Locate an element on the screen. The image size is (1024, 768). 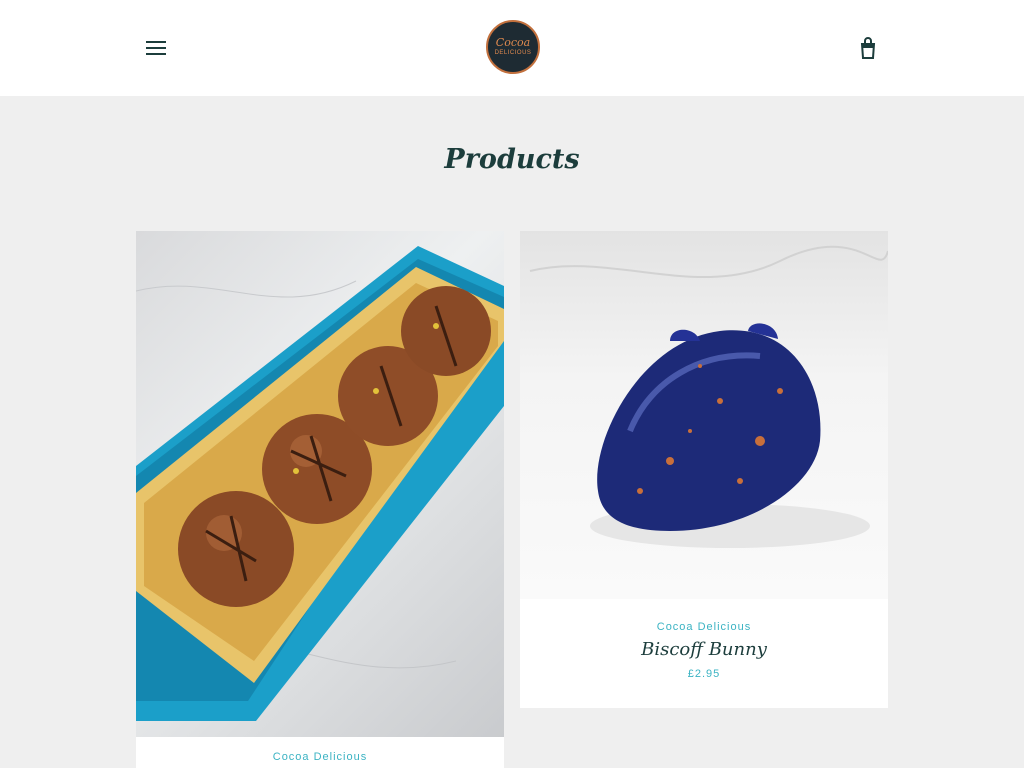
product-name: Biscoff Bunny is located at coordinates (704, 649).